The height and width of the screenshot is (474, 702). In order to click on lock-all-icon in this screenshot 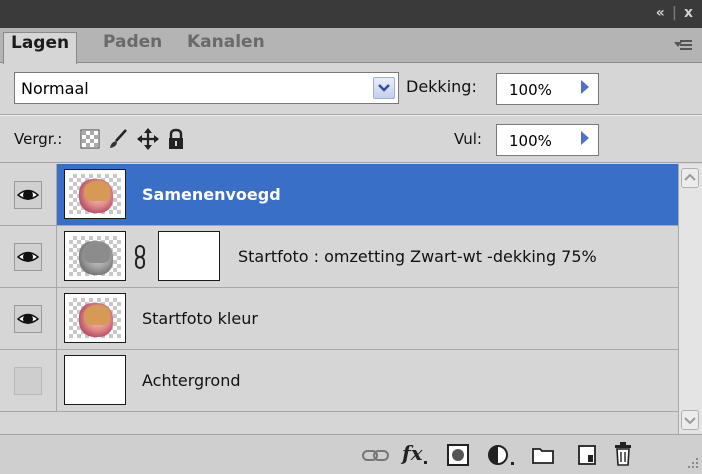, I will do `click(176, 139)`.